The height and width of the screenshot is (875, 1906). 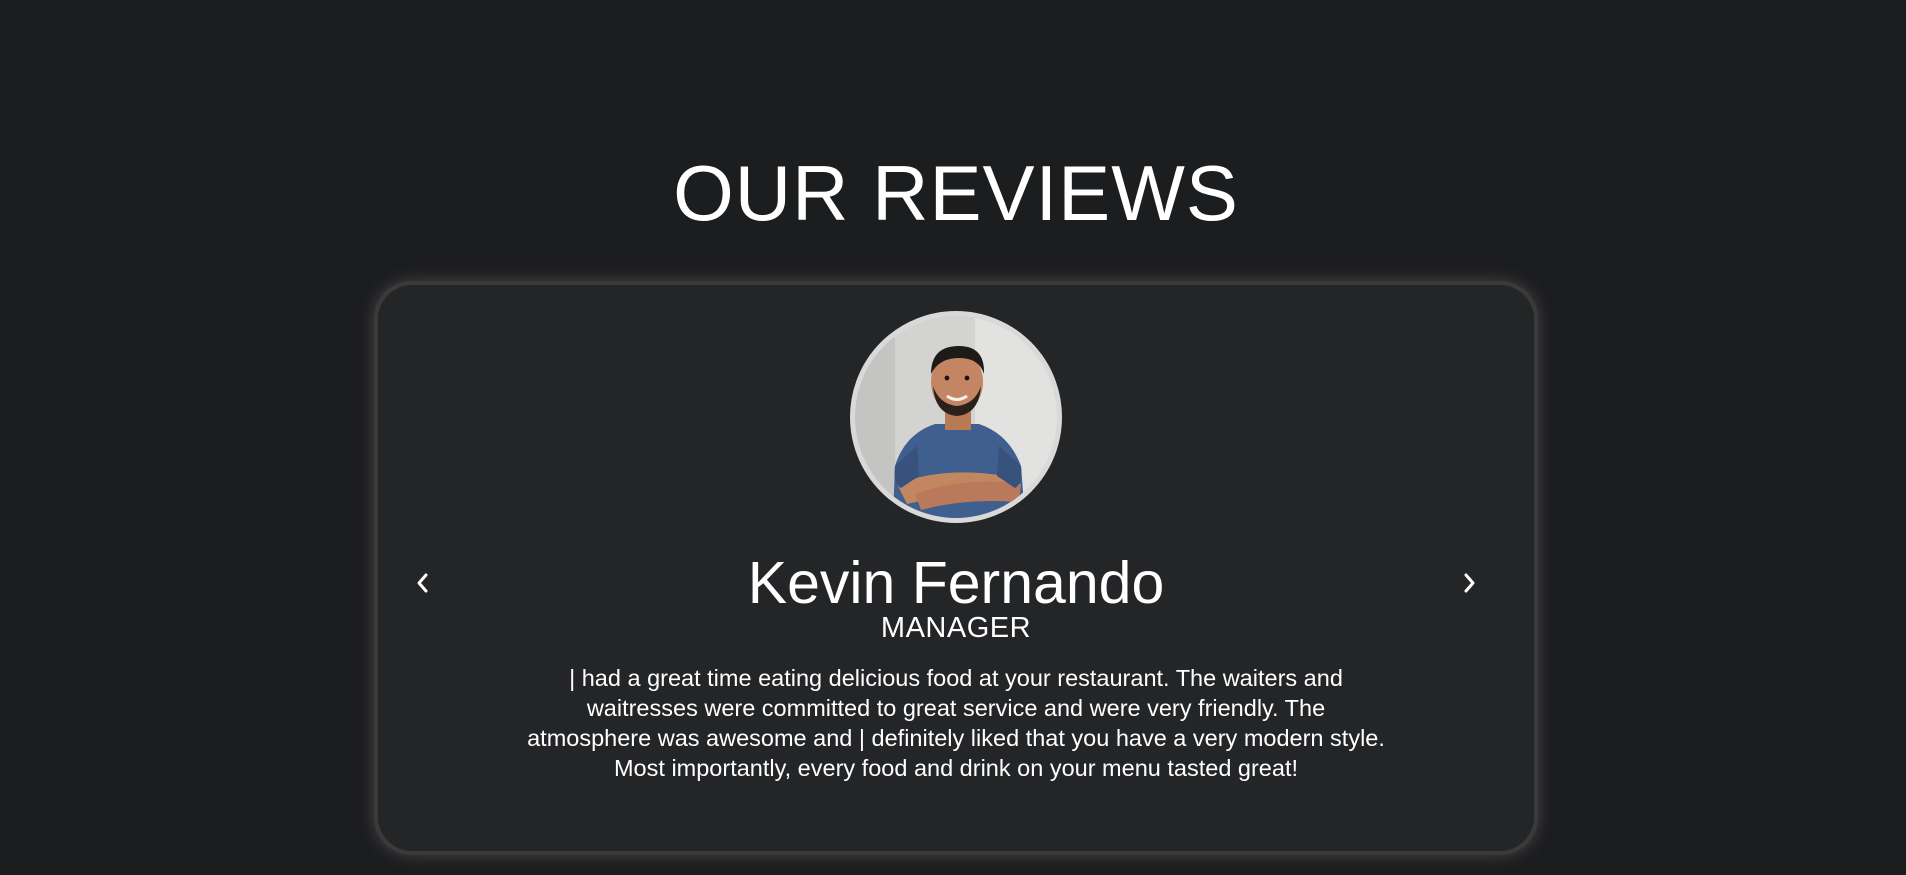 What do you see at coordinates (956, 583) in the screenshot?
I see `reviewer-name: Kevin Fernando` at bounding box center [956, 583].